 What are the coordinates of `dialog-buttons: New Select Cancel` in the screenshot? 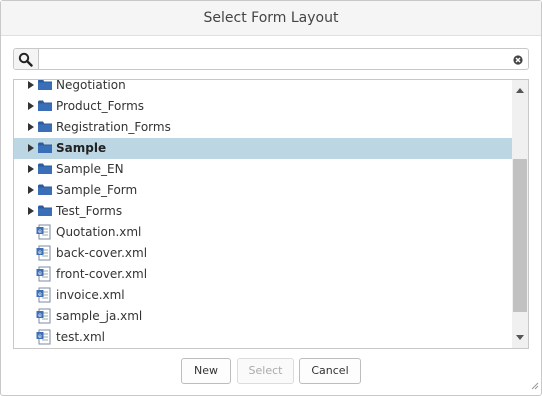 It's located at (271, 371).